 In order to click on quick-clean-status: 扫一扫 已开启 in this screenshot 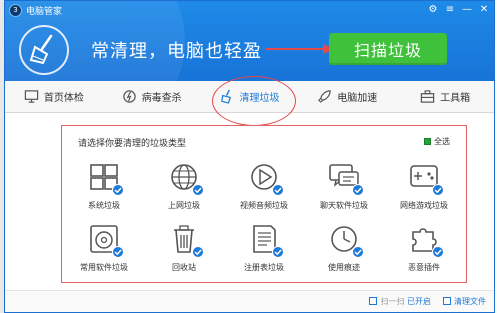, I will do `click(400, 301)`.